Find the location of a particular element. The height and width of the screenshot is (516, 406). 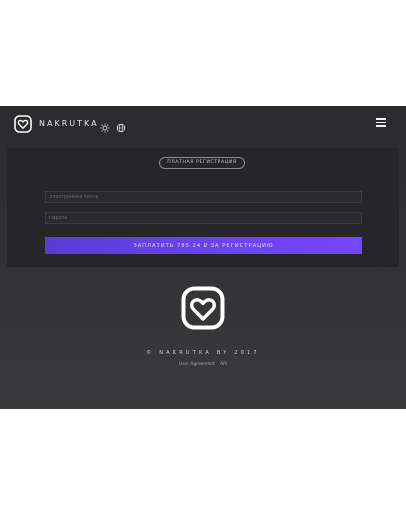

globe-icon is located at coordinates (121, 125).